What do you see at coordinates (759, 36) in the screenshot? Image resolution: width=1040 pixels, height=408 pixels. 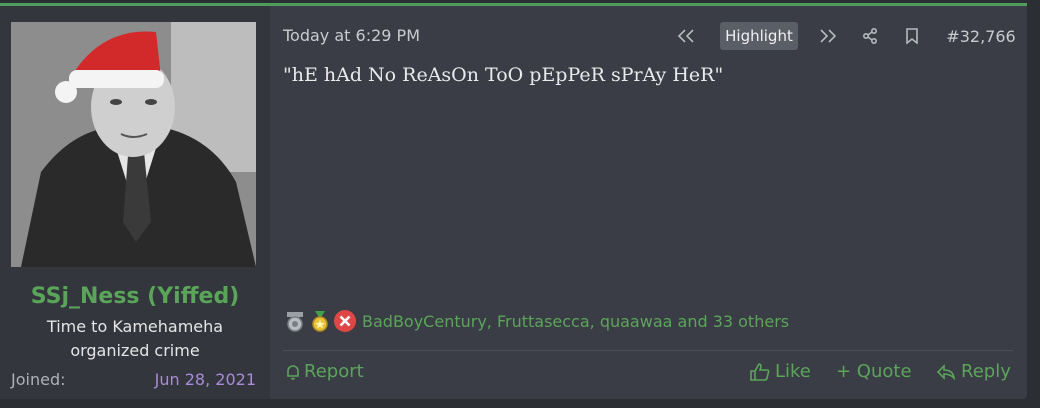 I see `highlight-button: Highlight` at bounding box center [759, 36].